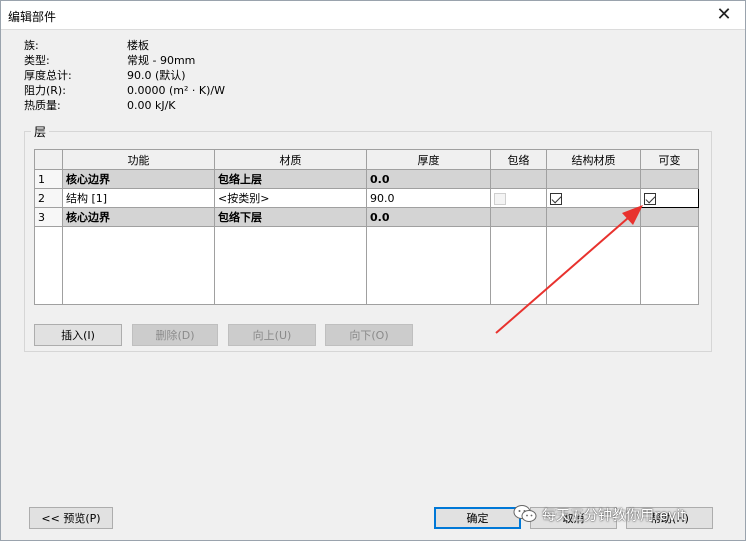 The height and width of the screenshot is (541, 746). Describe the element at coordinates (614, 516) in the screenshot. I see `watermark-text: 每天五分钟教你用revit` at that location.